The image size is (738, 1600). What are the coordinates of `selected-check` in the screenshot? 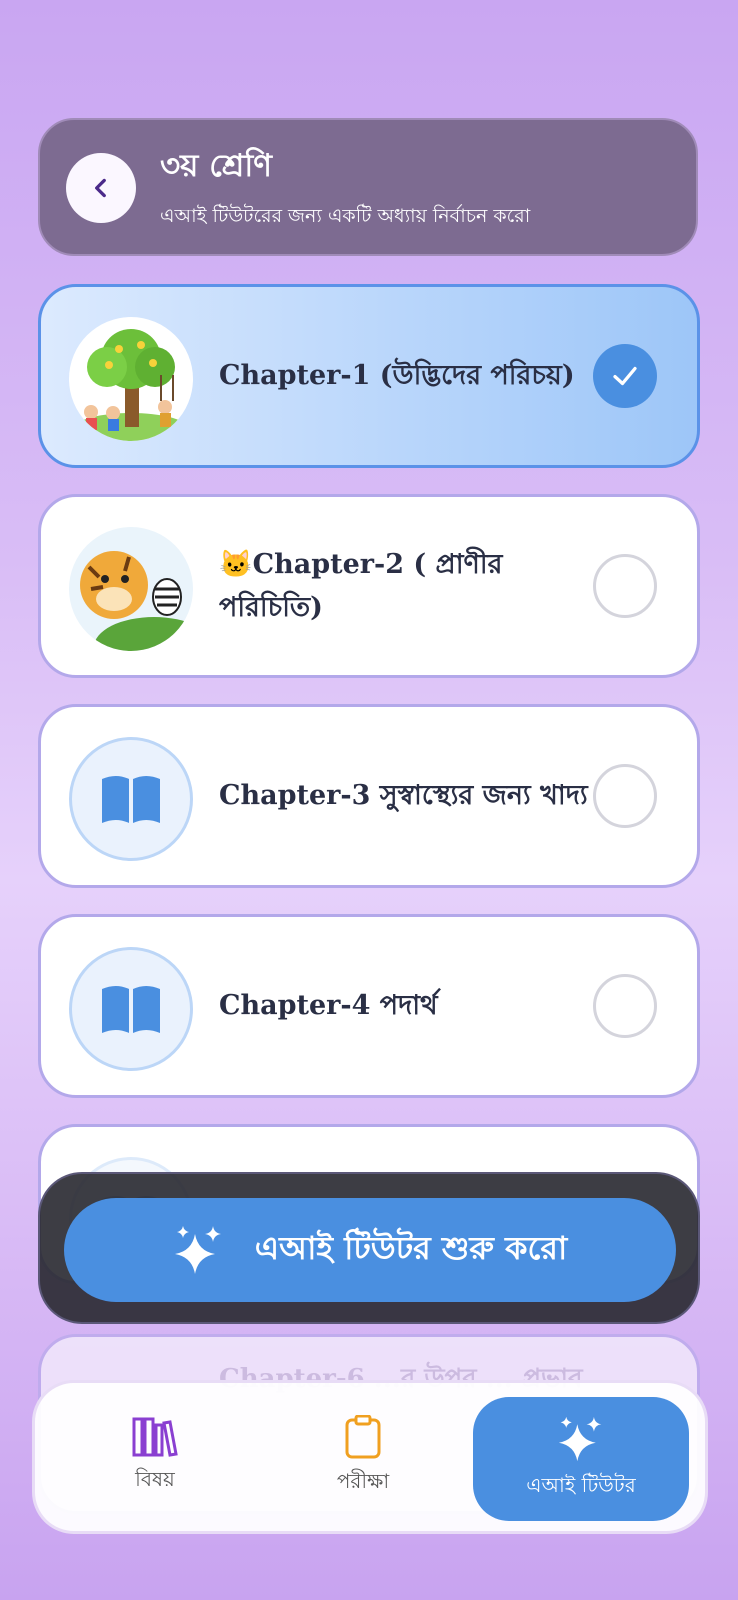 It's located at (625, 376).